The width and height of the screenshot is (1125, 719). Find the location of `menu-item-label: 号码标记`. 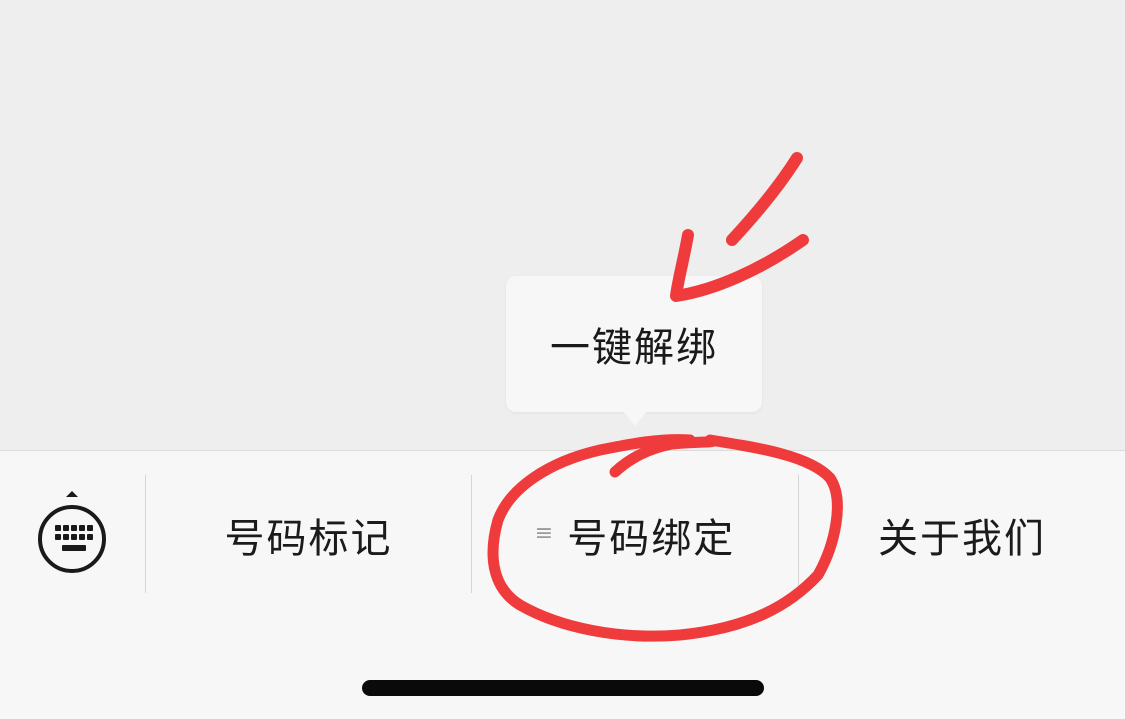

menu-item-label: 号码标记 is located at coordinates (308, 539).